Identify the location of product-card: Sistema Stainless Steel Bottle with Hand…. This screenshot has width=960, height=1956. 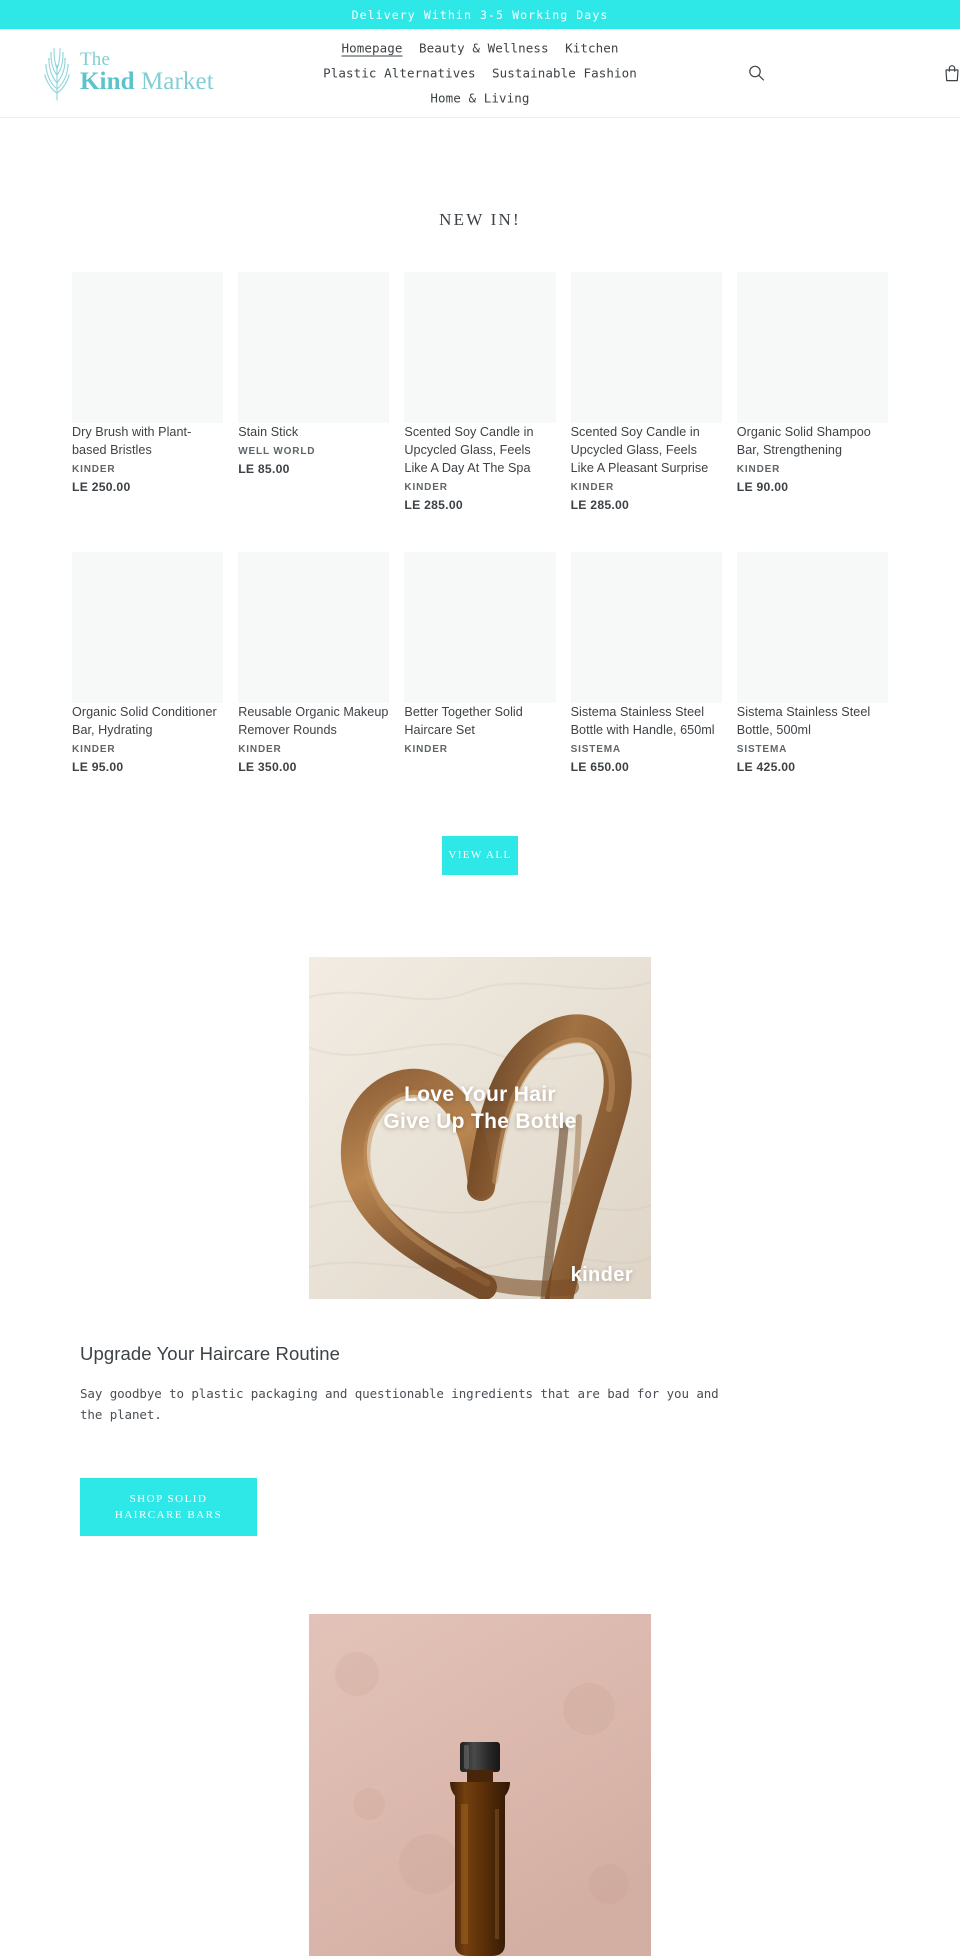
(646, 663).